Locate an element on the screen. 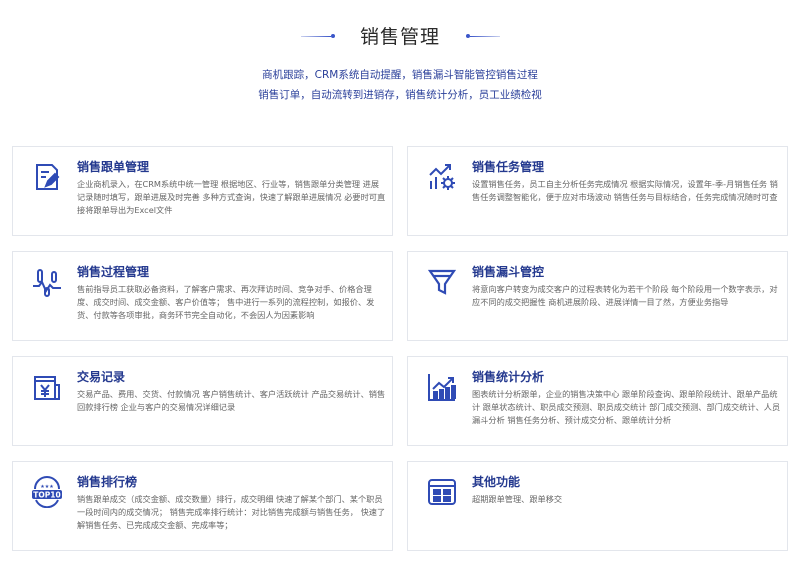 This screenshot has height=577, width=800. card-title: 销售过程管理 is located at coordinates (113, 272).